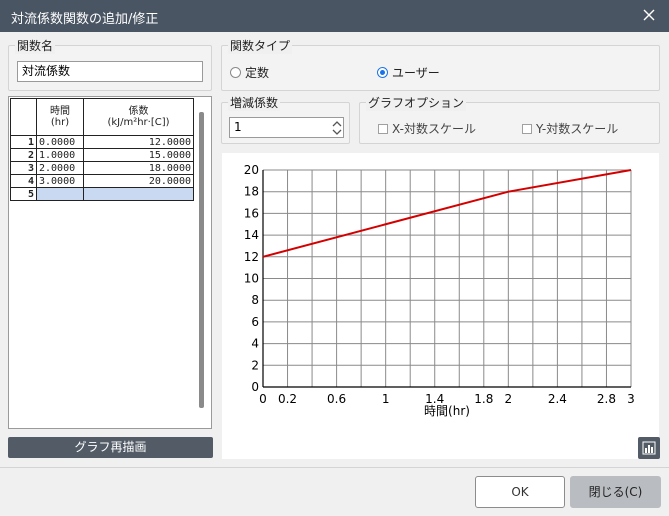 This screenshot has width=669, height=516. I want to click on multiplier-legend: 増減係数, so click(254, 102).